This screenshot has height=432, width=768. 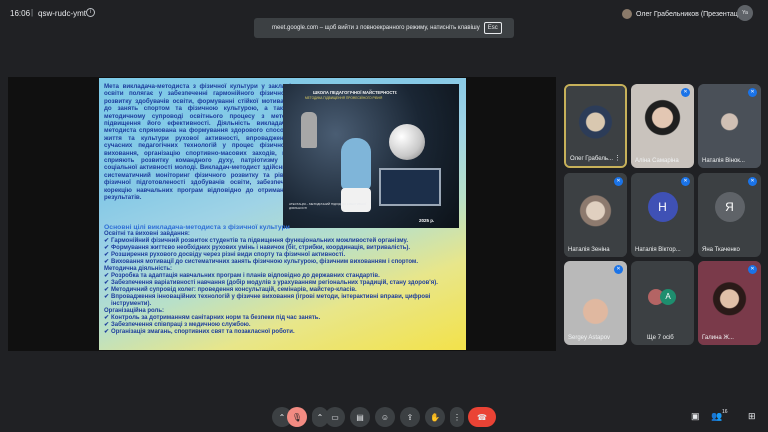 What do you see at coordinates (725, 412) in the screenshot?
I see `people-count: 16` at bounding box center [725, 412].